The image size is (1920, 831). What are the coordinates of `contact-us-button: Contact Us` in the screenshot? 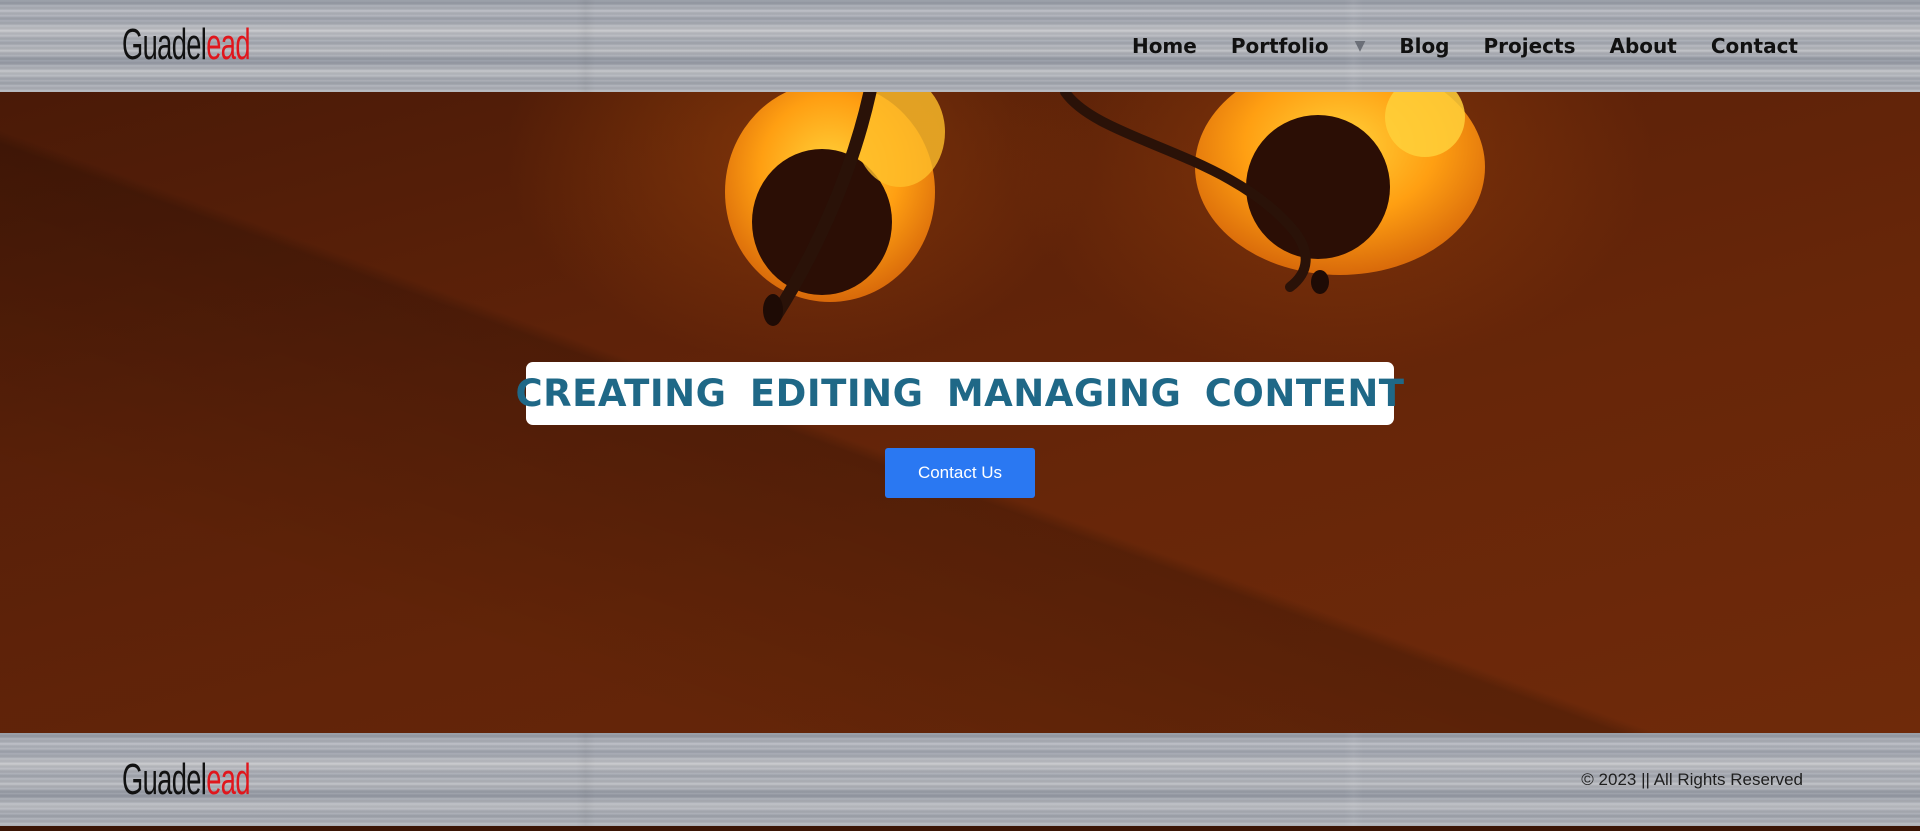 It's located at (960, 473).